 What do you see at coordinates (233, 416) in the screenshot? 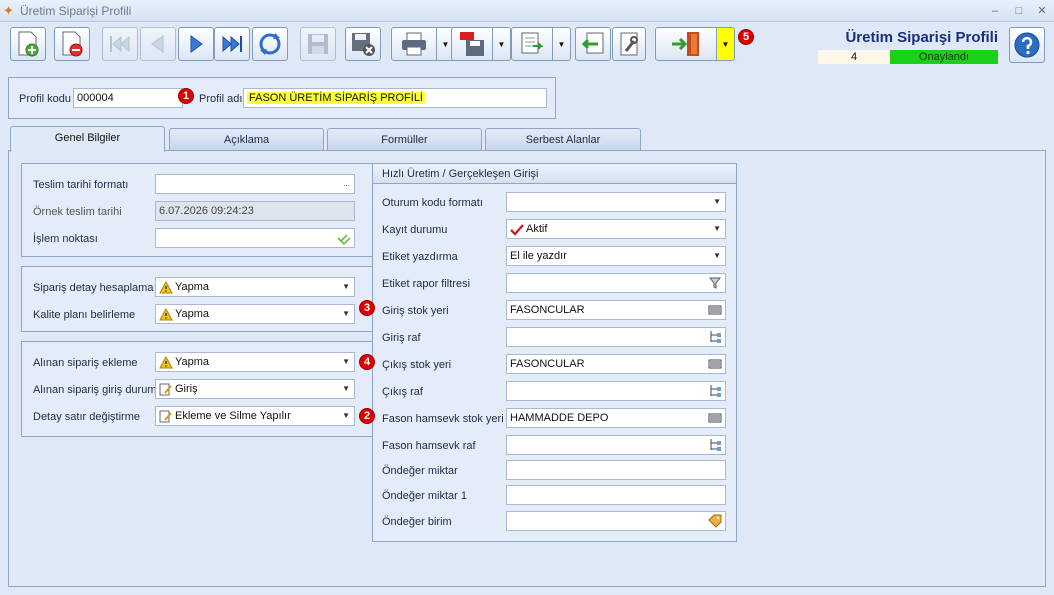
I see `detail-change-value: Ekleme ve Silme Yapılır` at bounding box center [233, 416].